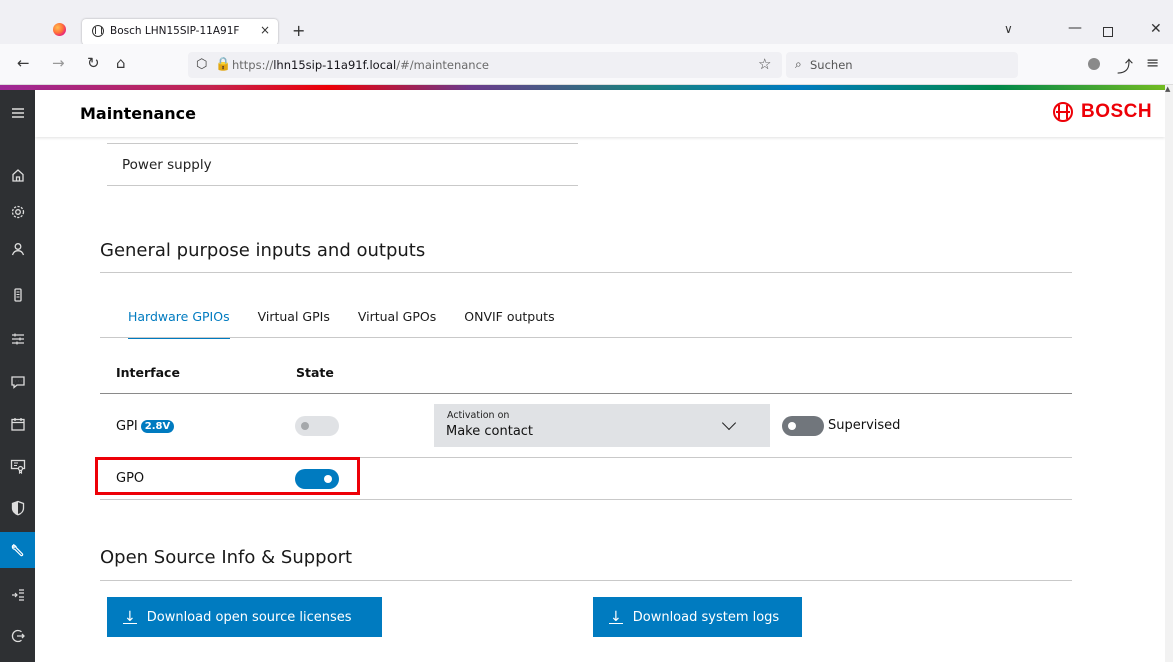 The height and width of the screenshot is (662, 1173). What do you see at coordinates (226, 557) in the screenshot?
I see `open-source-section-title: Open Source Info & Support` at bounding box center [226, 557].